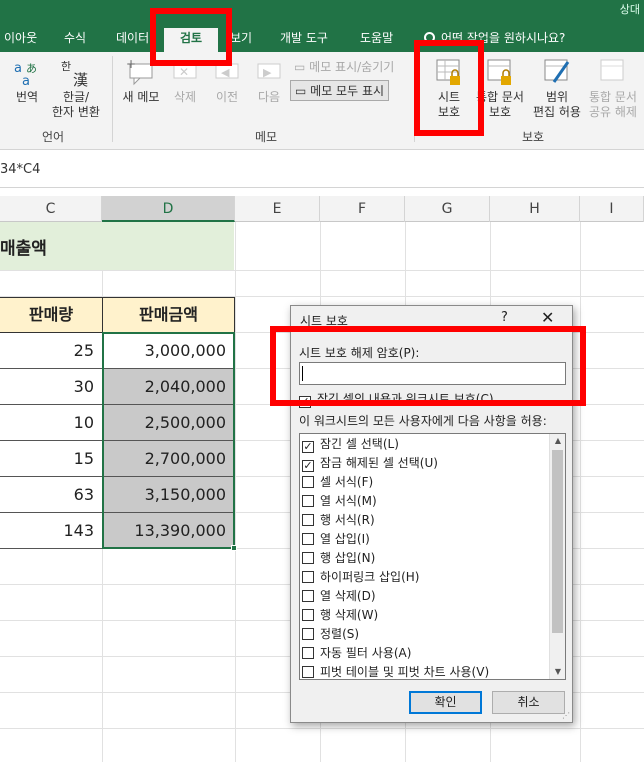 The image size is (644, 762). Describe the element at coordinates (51, 423) in the screenshot. I see `cell-qty: 10` at that location.